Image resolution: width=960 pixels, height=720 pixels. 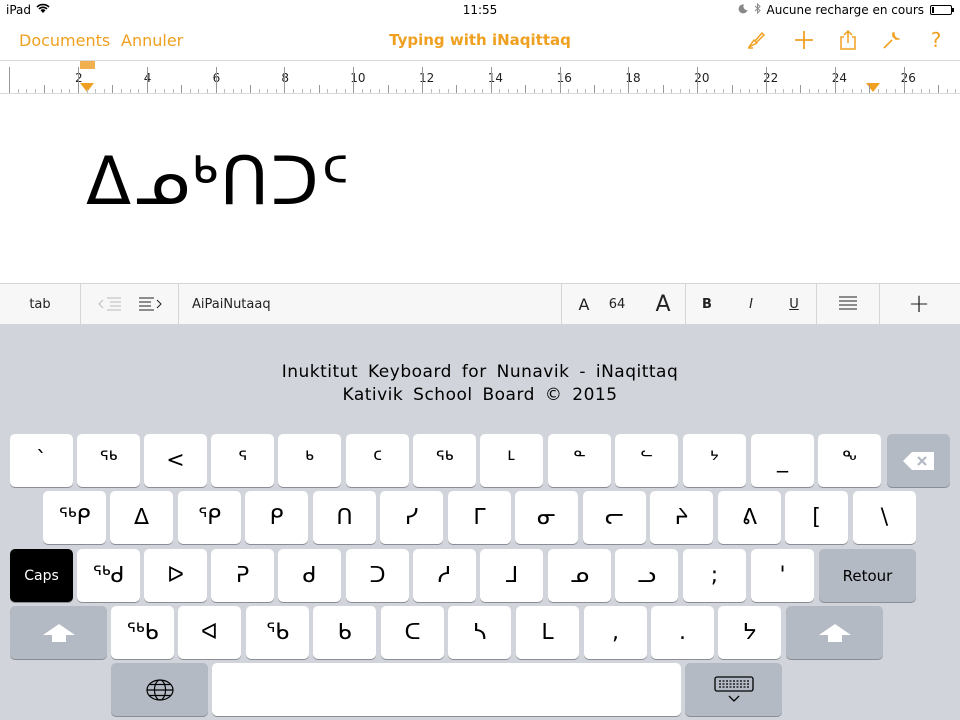 I want to click on documents-button: Documents, so click(x=64, y=40).